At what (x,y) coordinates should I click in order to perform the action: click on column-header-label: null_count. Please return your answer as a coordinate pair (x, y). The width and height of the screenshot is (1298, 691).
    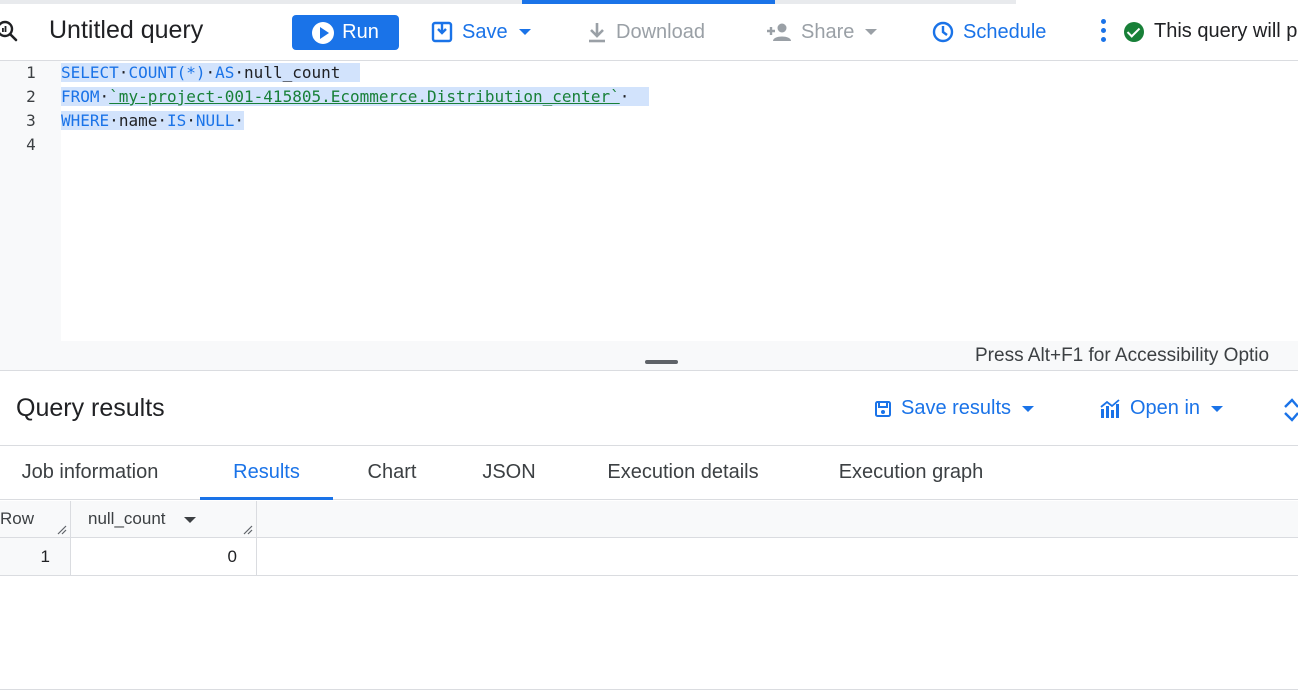
    Looking at the image, I should click on (127, 518).